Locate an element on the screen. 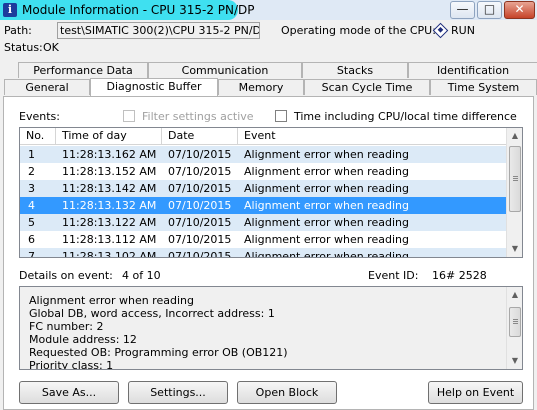 The height and width of the screenshot is (410, 537). event-id-value: 16# 2528 is located at coordinates (459, 275).